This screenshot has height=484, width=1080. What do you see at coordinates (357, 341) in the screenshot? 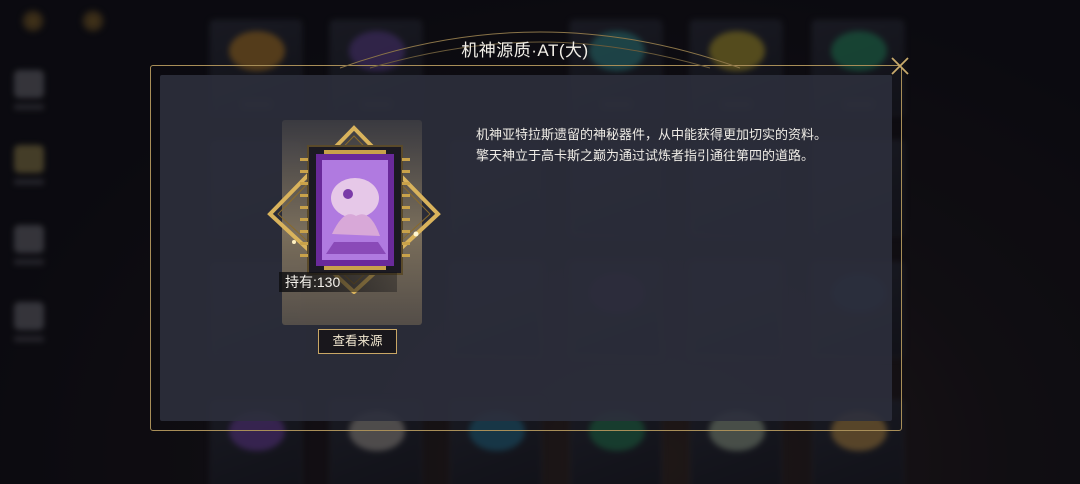
I see `view-source-button: 查看来源` at bounding box center [357, 341].